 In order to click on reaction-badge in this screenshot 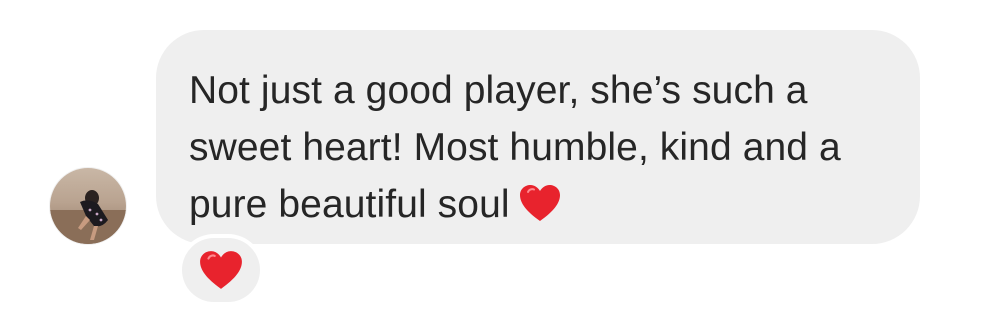, I will do `click(221, 270)`.